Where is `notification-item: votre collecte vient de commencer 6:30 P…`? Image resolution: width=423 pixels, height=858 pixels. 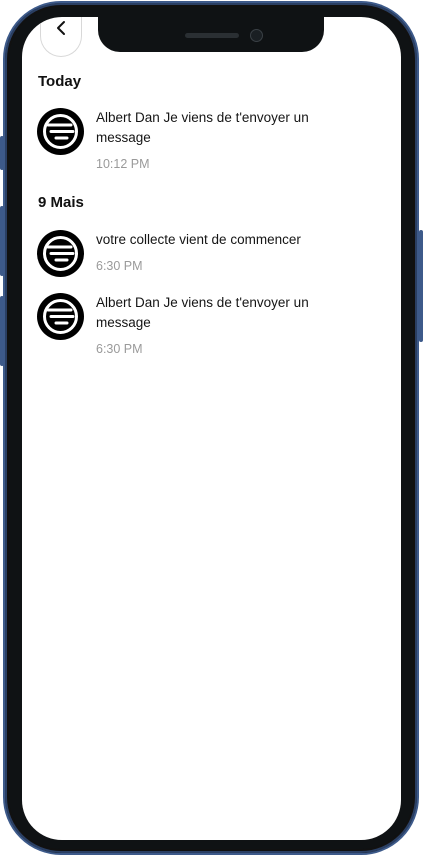 notification-item: votre collecte vient de commencer 6:30 P… is located at coordinates (207, 255).